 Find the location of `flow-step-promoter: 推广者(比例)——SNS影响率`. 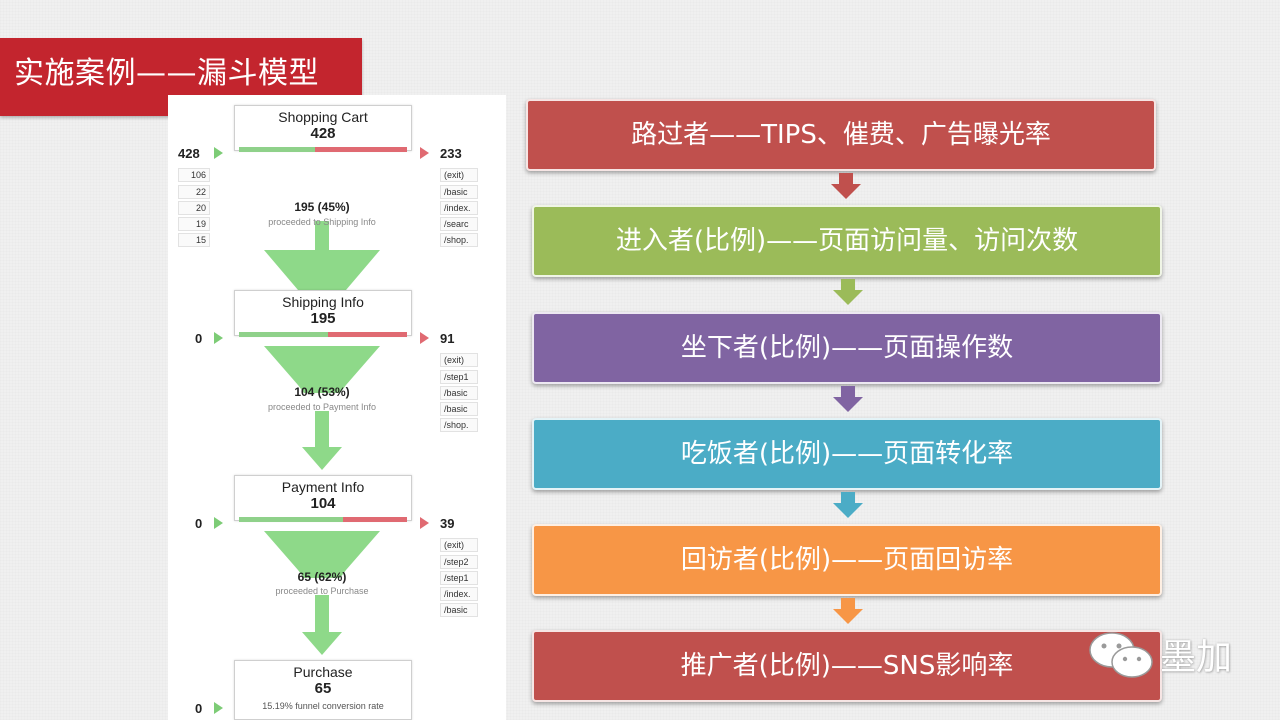

flow-step-promoter: 推广者(比例)——SNS影响率 is located at coordinates (847, 666).